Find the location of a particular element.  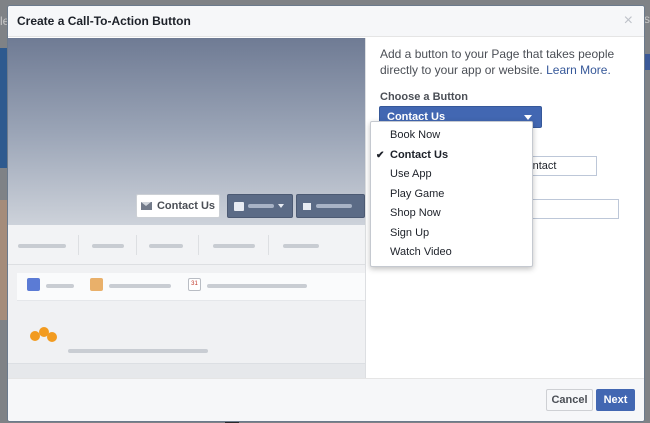

dropdown-option-book-now: Book Now is located at coordinates (451, 136).